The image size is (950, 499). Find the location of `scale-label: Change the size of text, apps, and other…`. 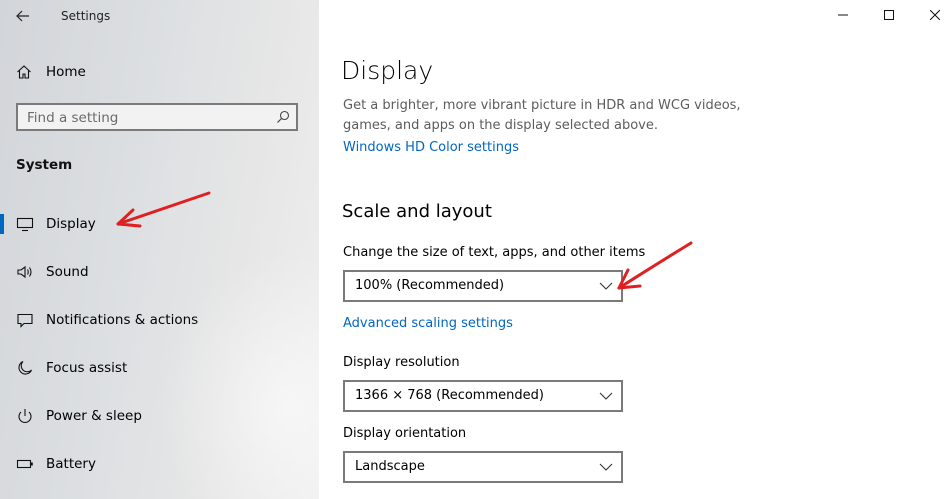

scale-label: Change the size of text, apps, and other… is located at coordinates (494, 252).